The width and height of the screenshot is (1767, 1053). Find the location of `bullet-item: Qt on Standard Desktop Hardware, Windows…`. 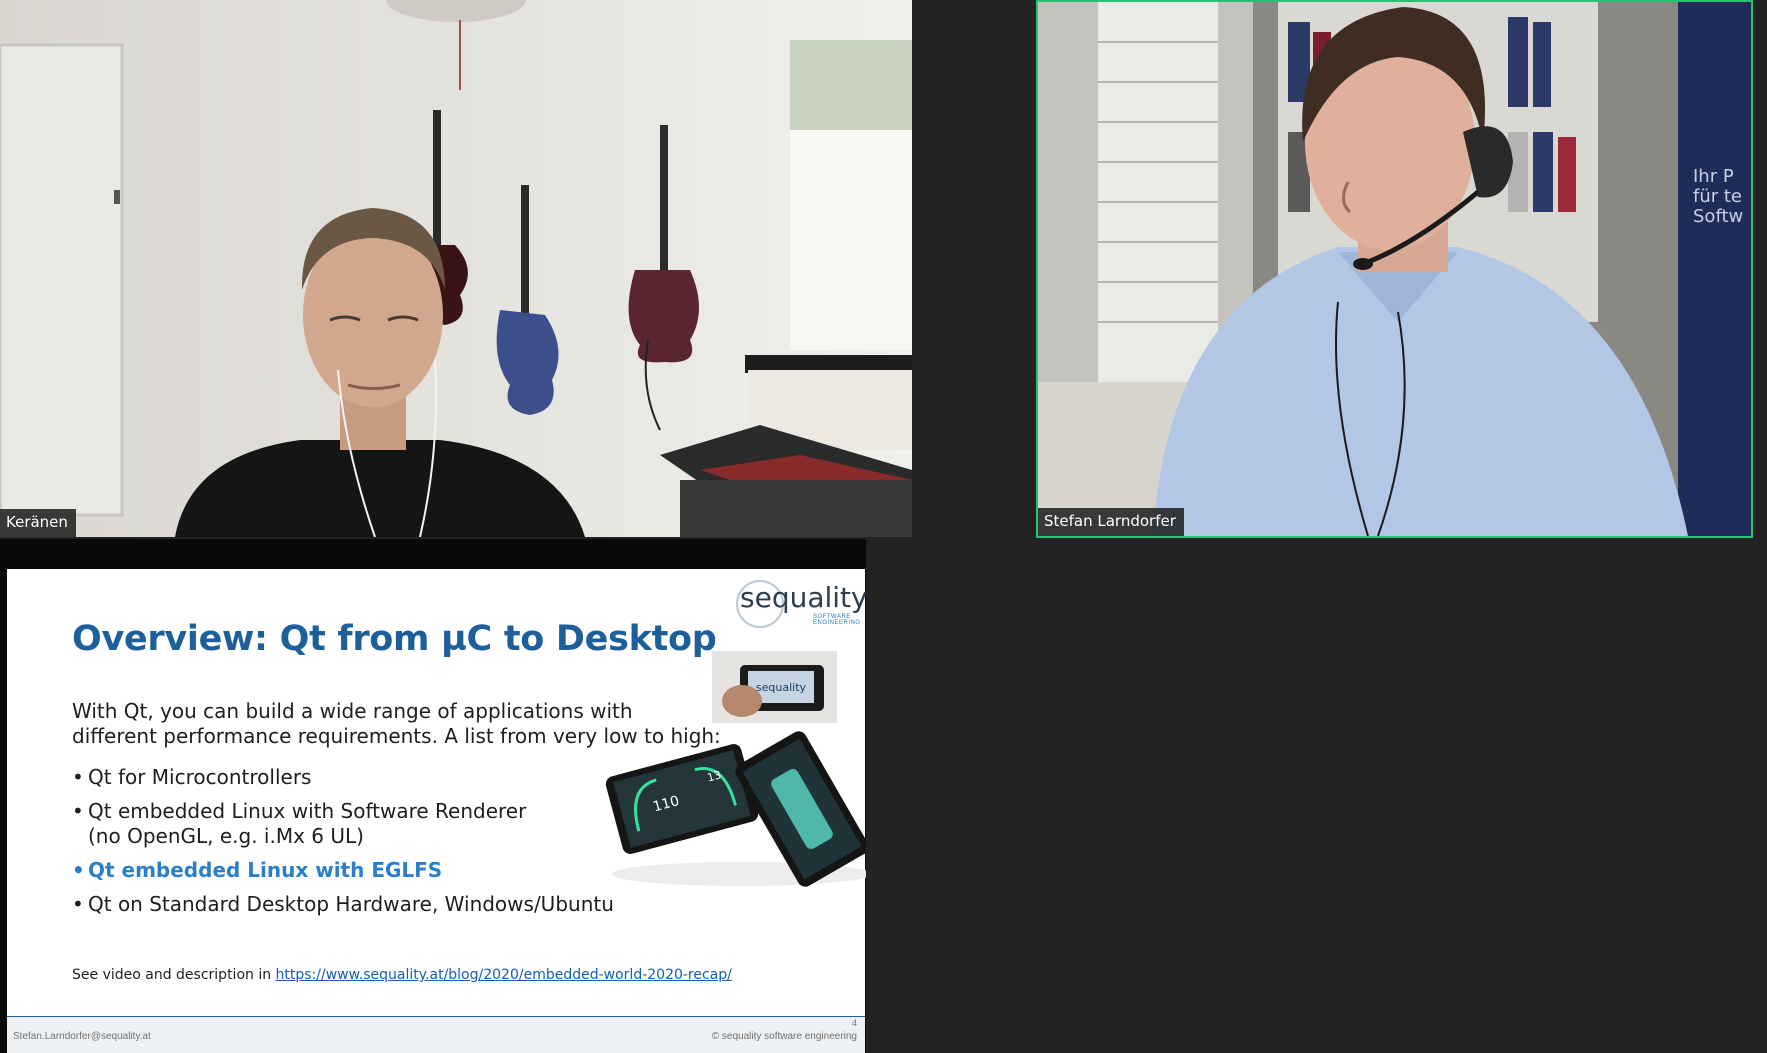

bullet-item: Qt on Standard Desktop Hardware, Windows… is located at coordinates (343, 904).